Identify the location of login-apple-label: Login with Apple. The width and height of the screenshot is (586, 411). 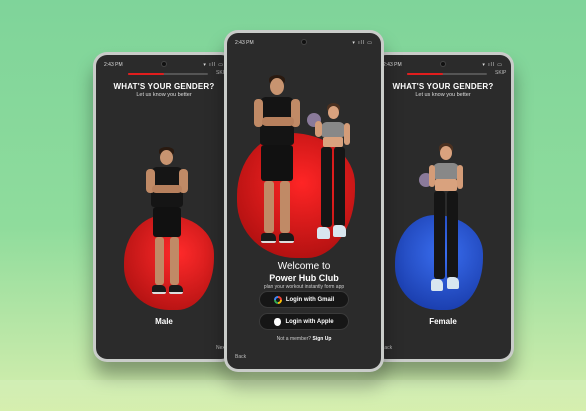
(309, 321).